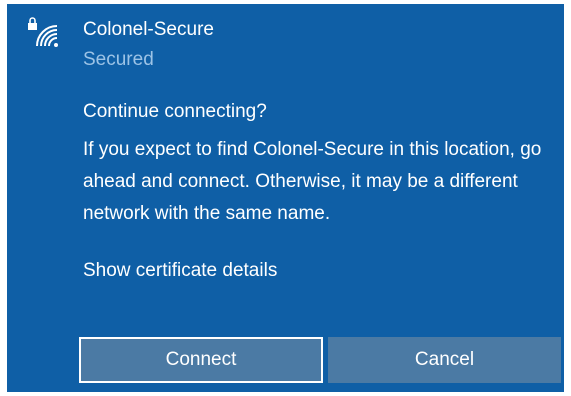 This screenshot has width=571, height=396. I want to click on connect-button-label: Connect, so click(201, 359).